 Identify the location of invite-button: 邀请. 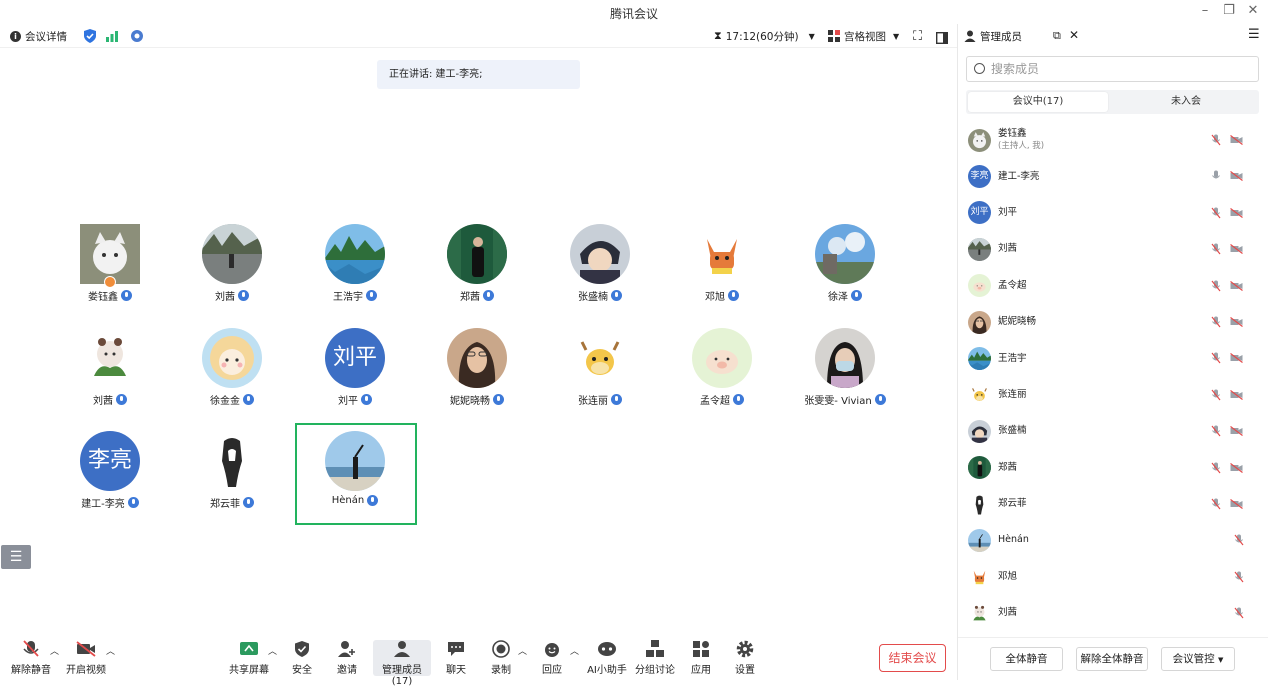
(347, 658).